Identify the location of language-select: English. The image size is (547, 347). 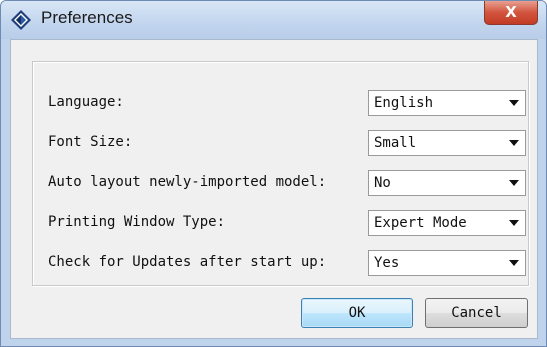
(447, 103).